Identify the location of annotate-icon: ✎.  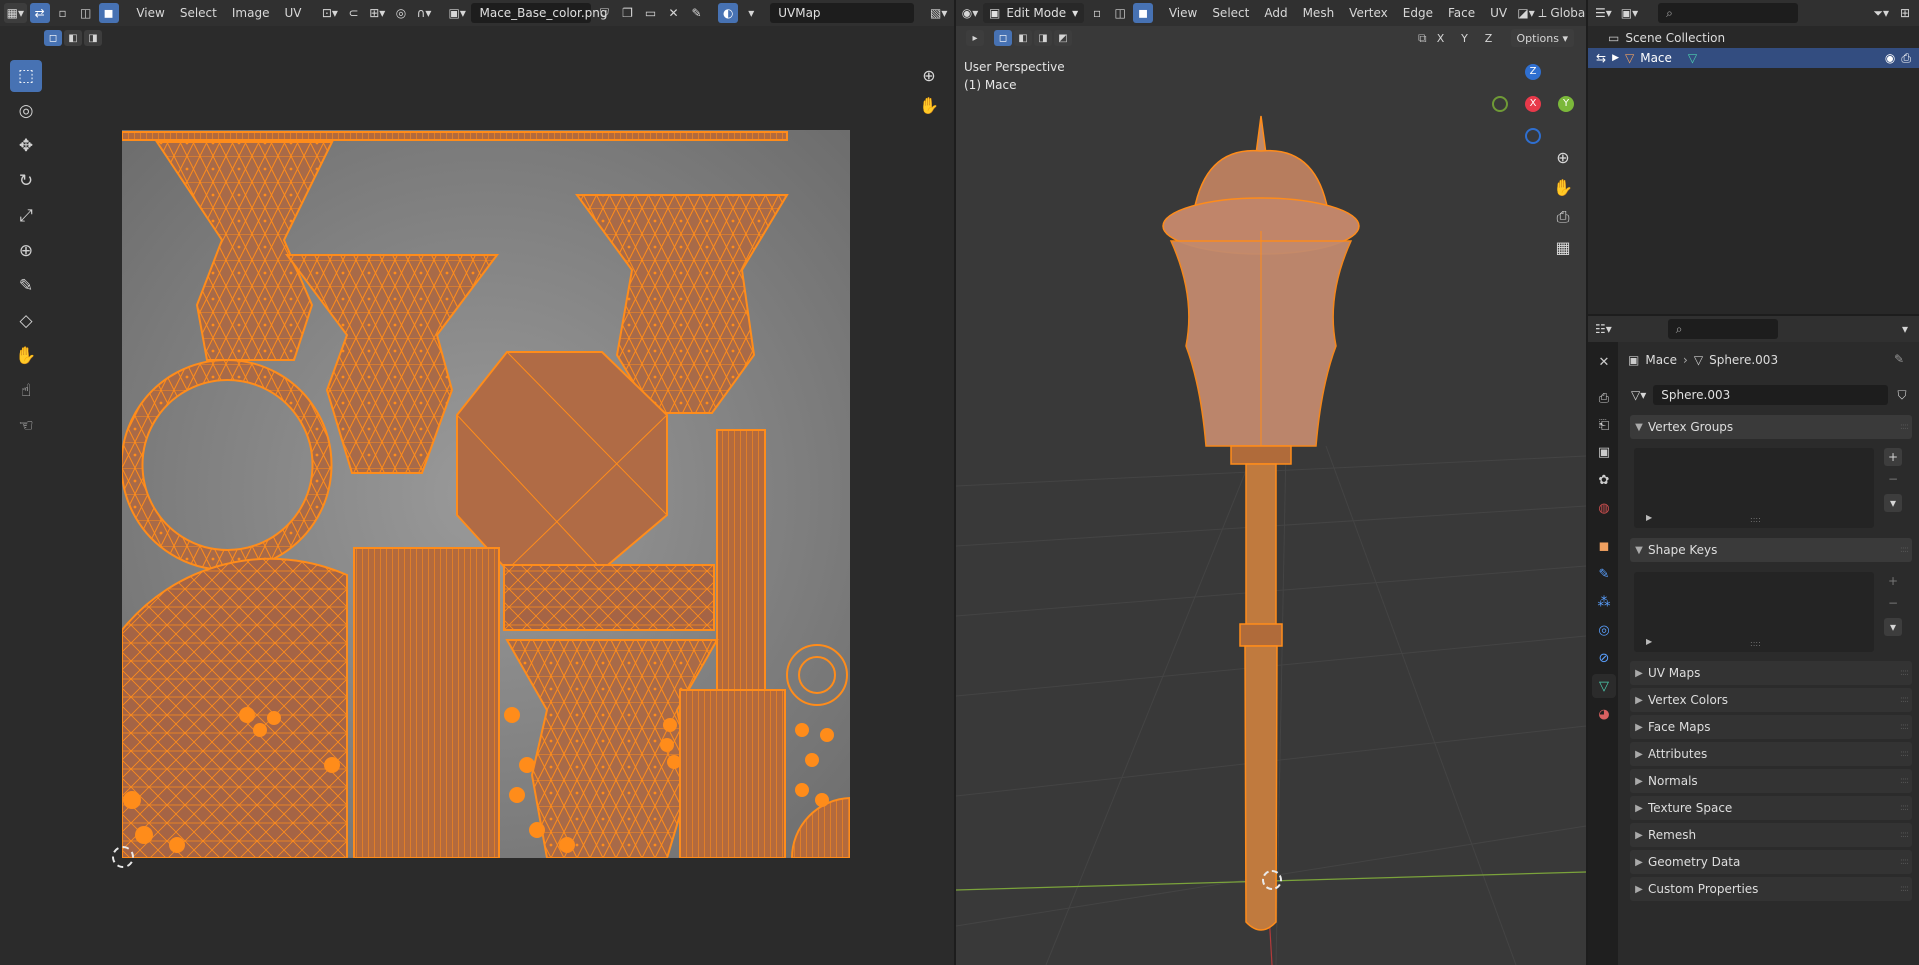
(26, 286).